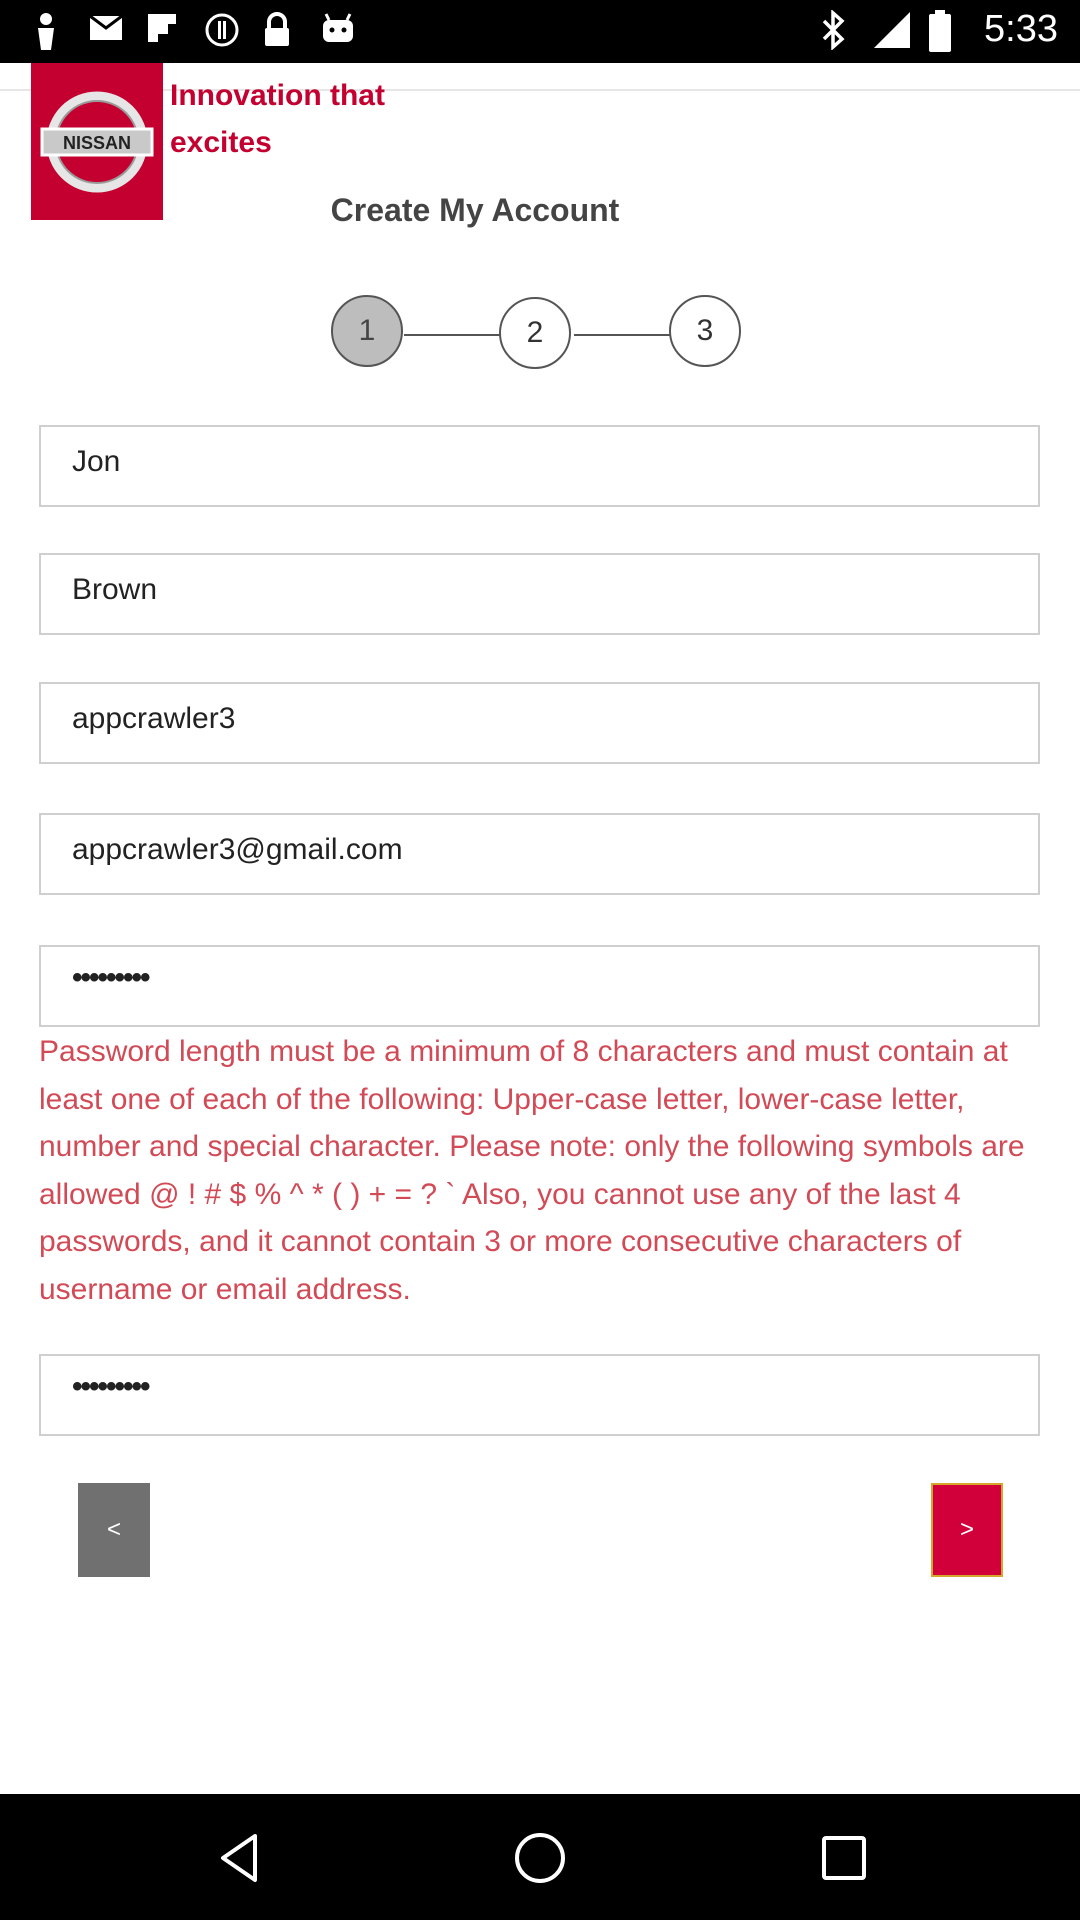  Describe the element at coordinates (705, 331) in the screenshot. I see `step-3: 3` at that location.